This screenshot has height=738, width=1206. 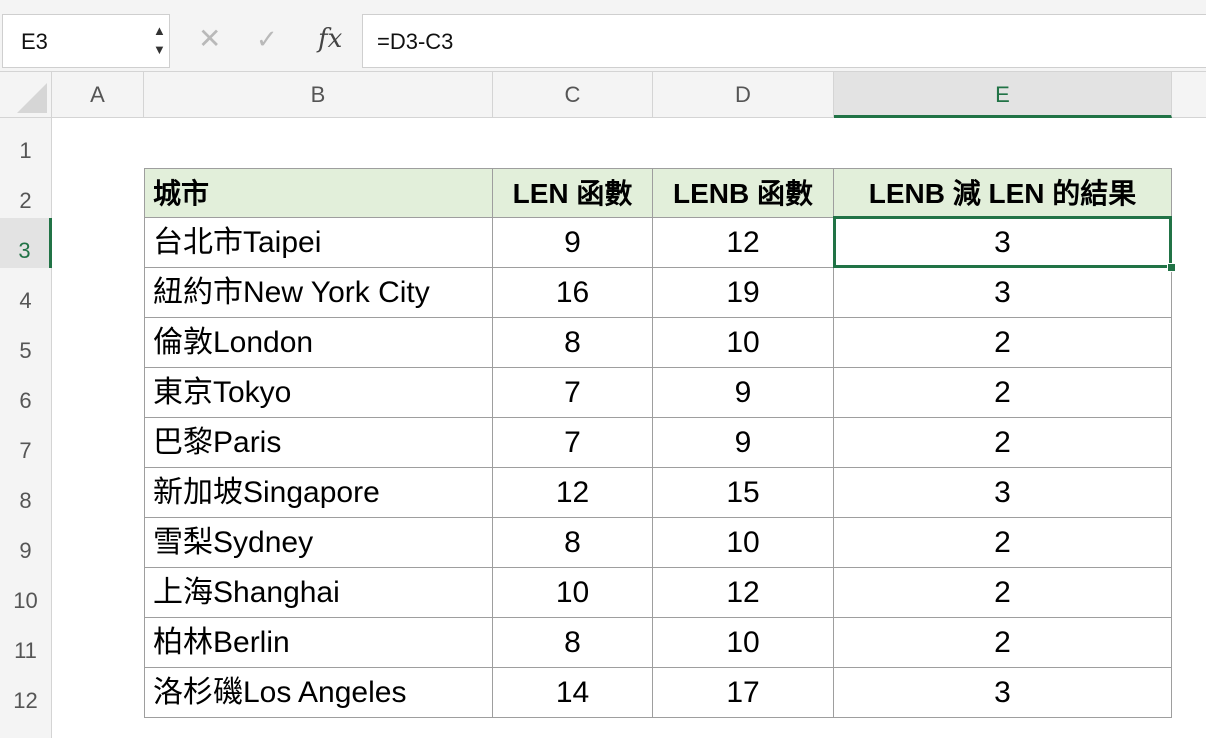 What do you see at coordinates (573, 193) in the screenshot?
I see `table-header-cell: LEN 函數` at bounding box center [573, 193].